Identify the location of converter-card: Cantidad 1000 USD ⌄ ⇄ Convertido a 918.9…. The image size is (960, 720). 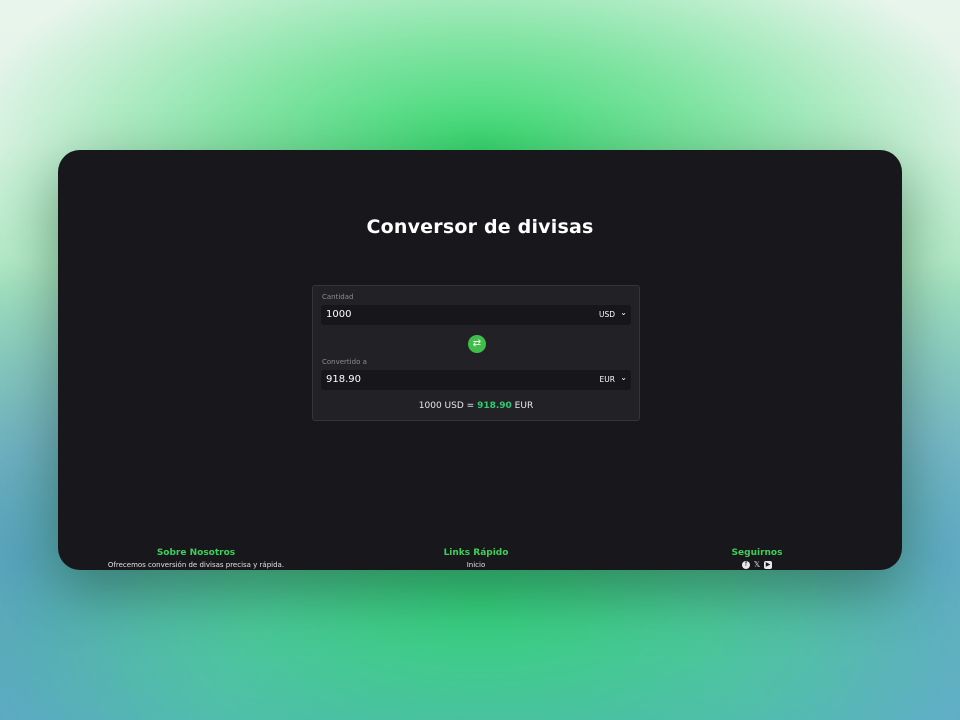
(476, 353).